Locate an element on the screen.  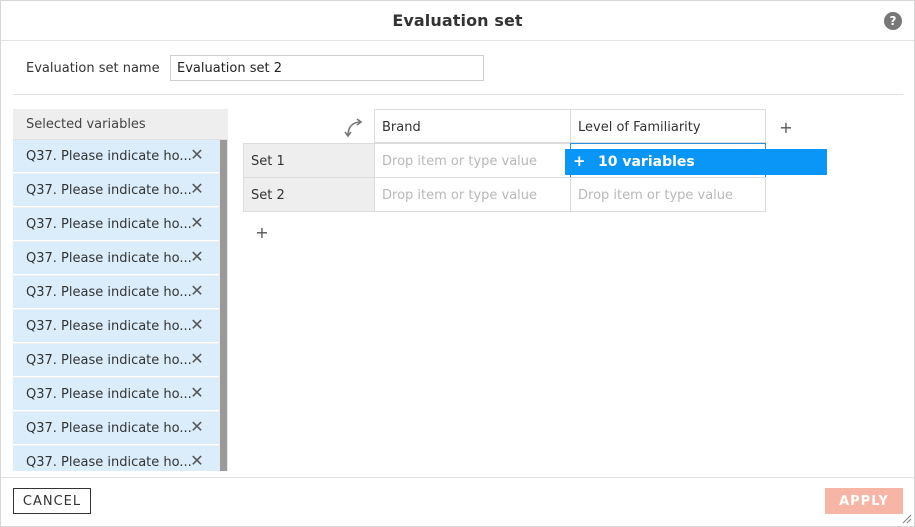
swap-axes-icon is located at coordinates (355, 127).